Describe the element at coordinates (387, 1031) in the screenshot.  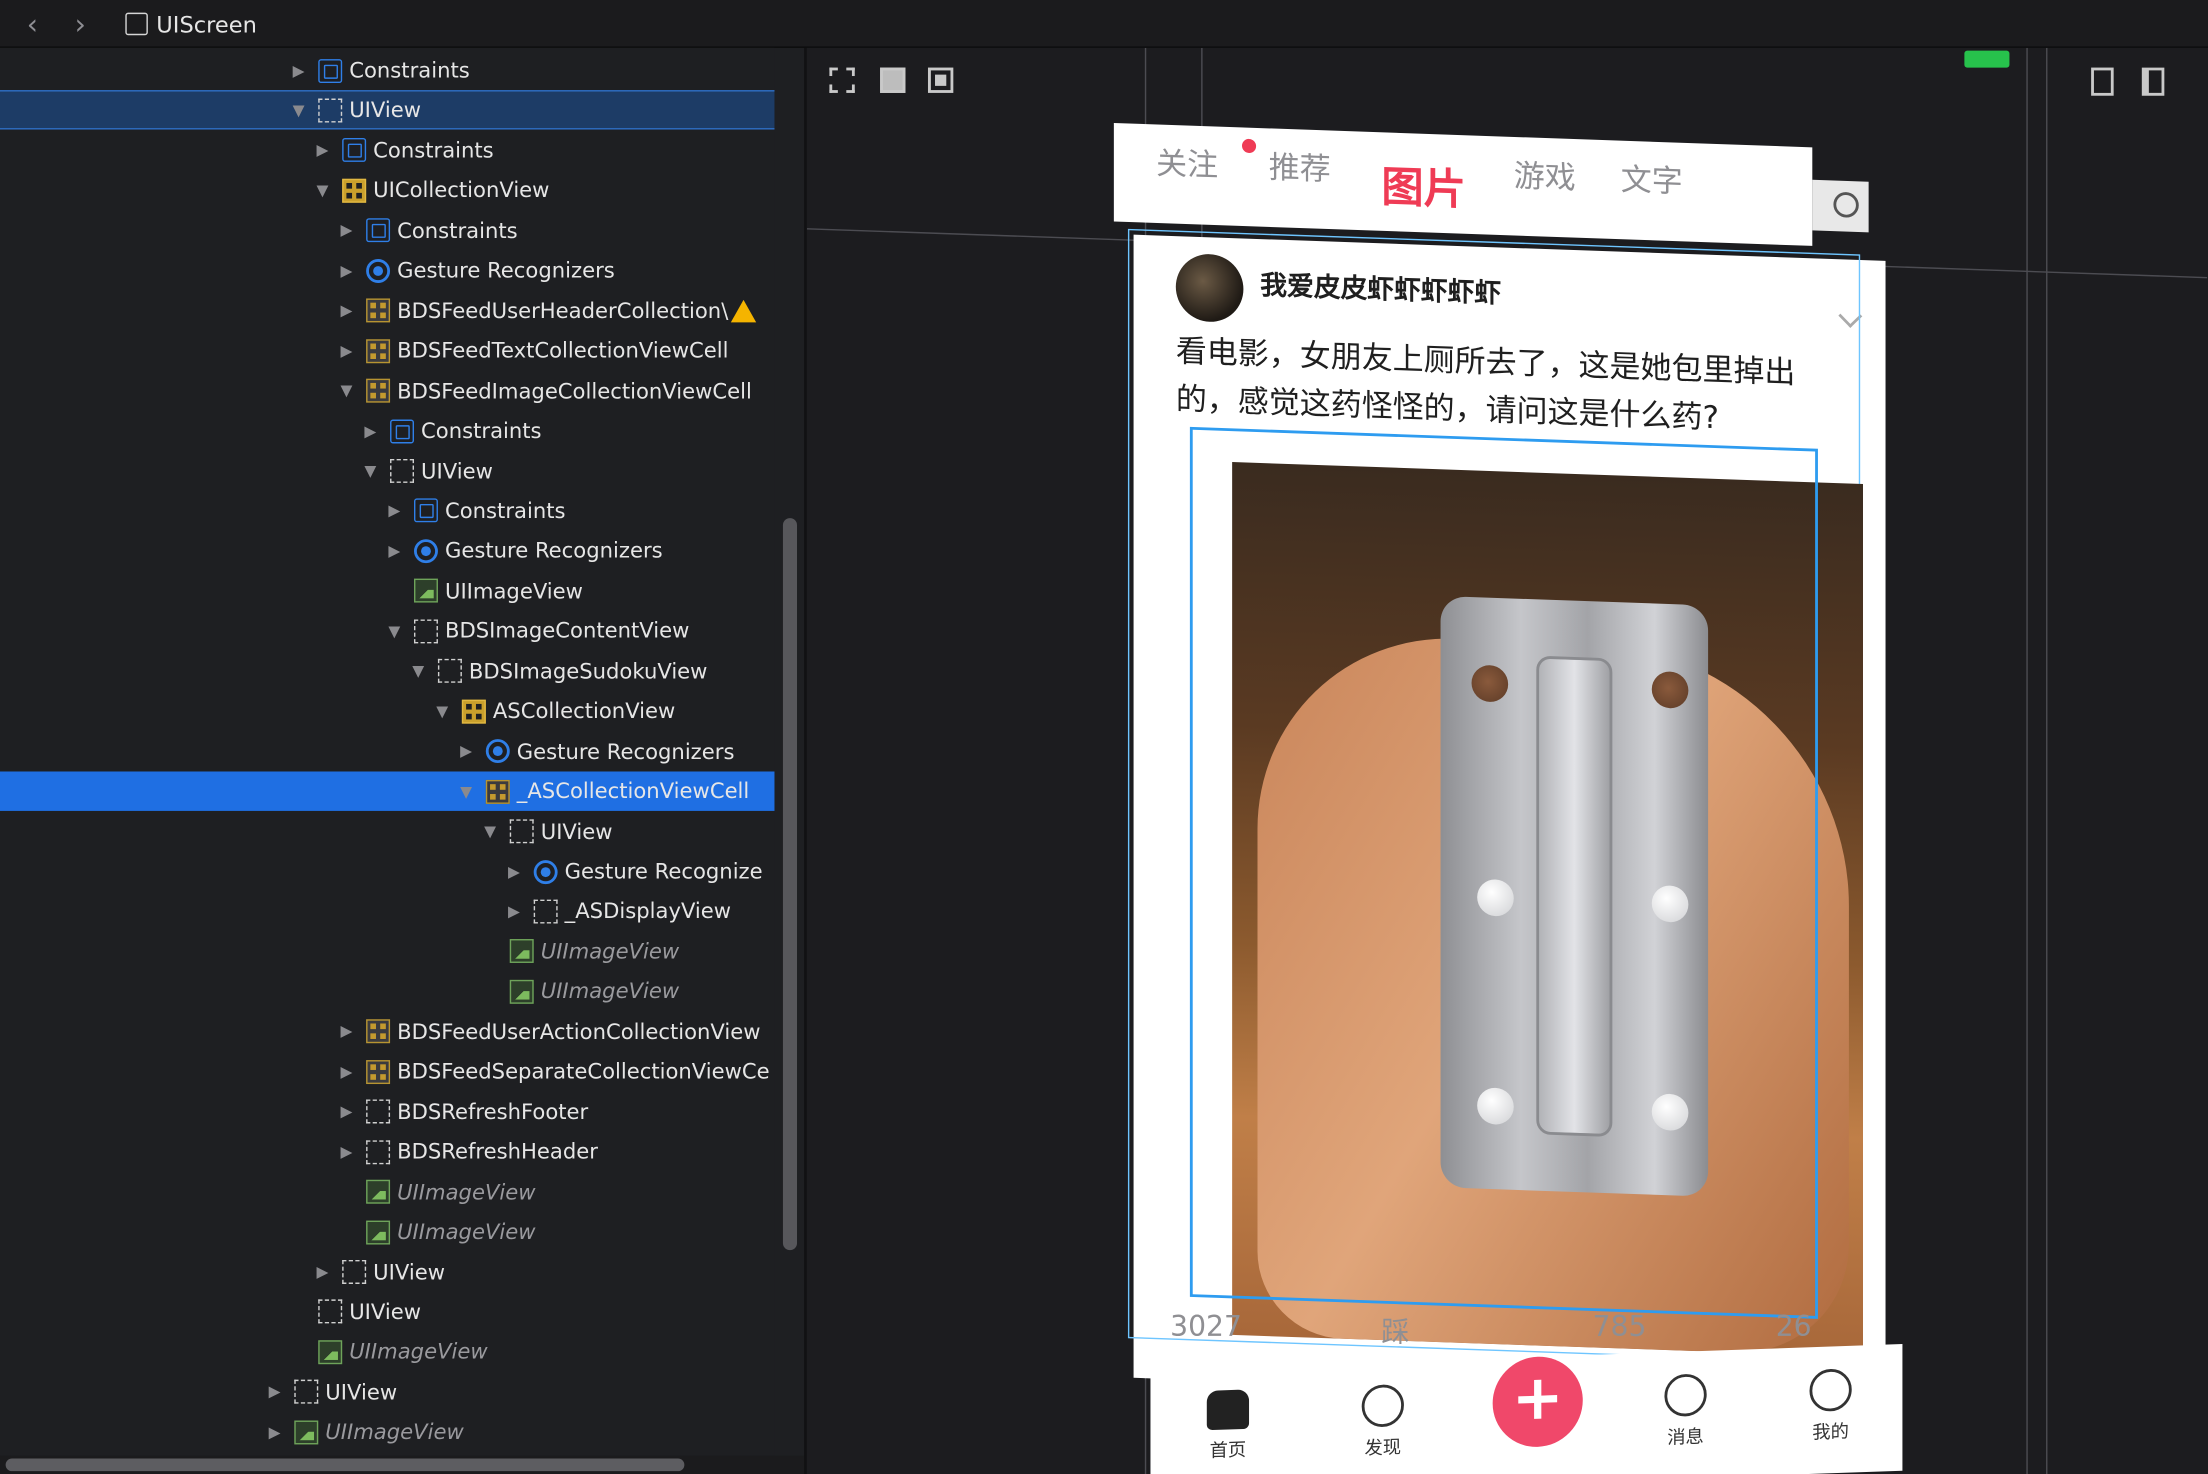
I see `tree-row: ▶ BDSFeedUserActionCollectionView` at that location.